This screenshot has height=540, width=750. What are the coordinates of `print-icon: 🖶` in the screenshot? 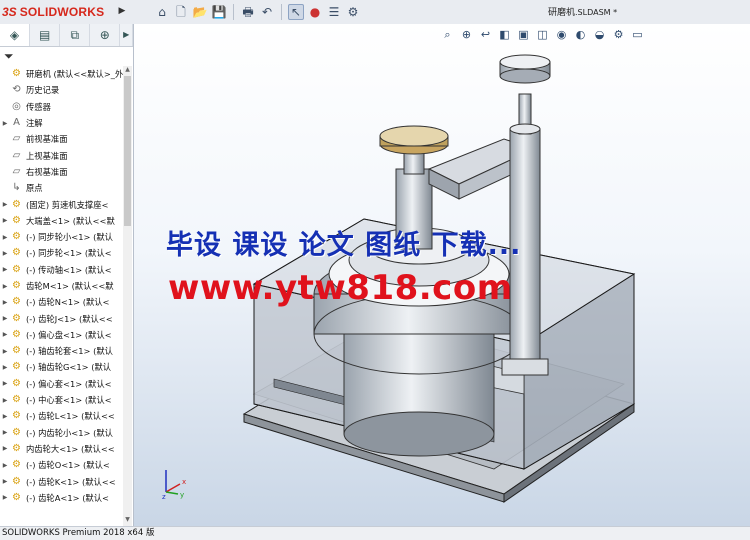 It's located at (248, 12).